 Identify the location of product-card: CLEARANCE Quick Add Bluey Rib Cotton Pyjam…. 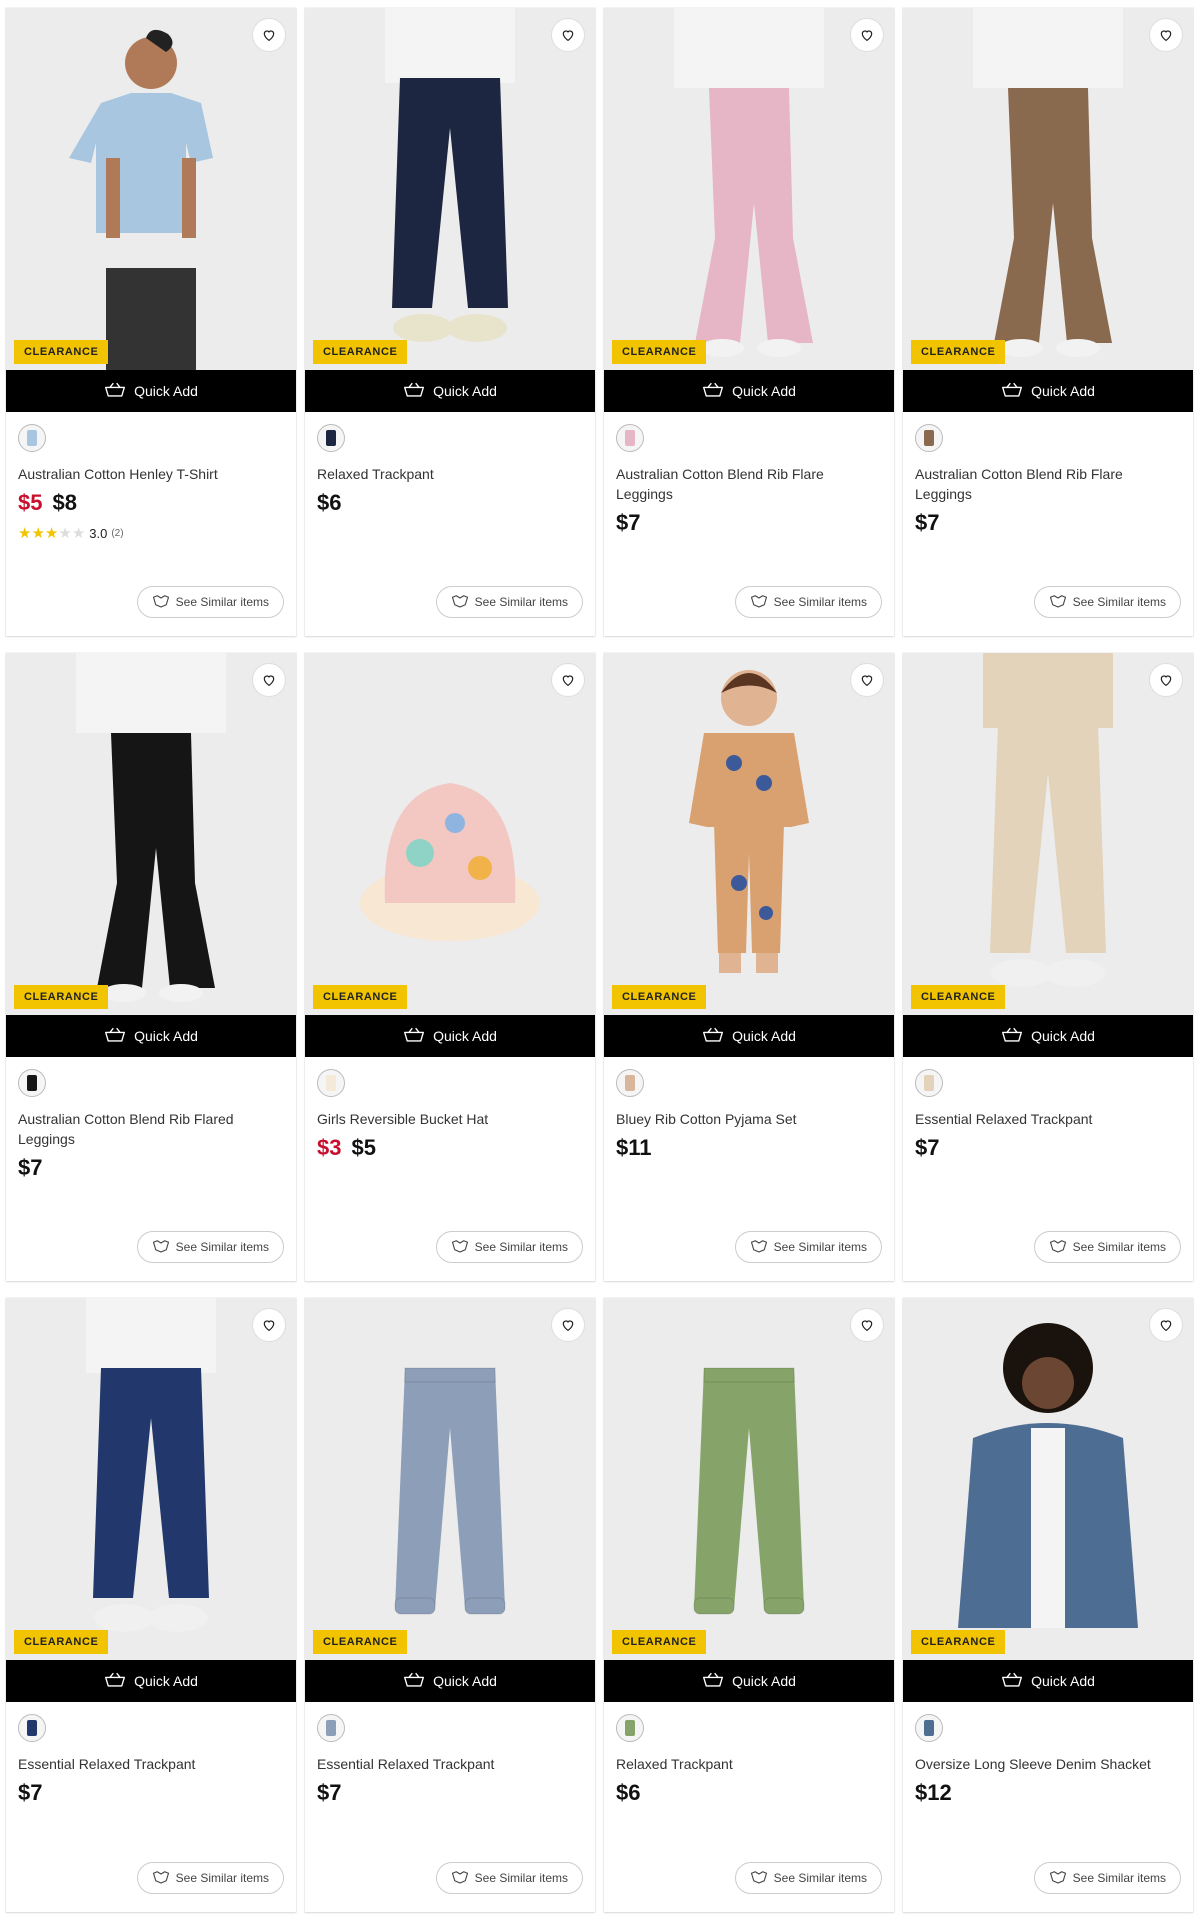
(749, 967).